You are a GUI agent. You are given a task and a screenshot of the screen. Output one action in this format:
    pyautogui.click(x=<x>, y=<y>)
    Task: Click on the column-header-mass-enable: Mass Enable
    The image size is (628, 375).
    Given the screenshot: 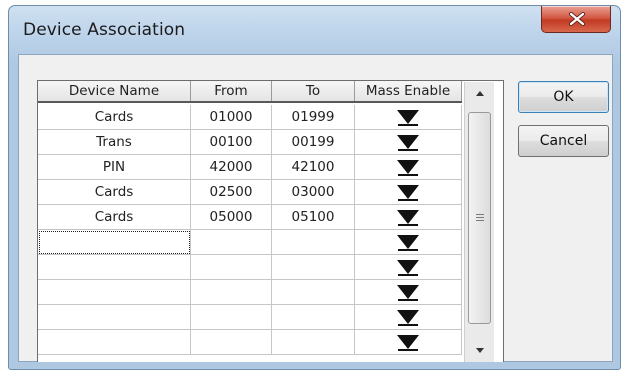 What is the action you would take?
    pyautogui.click(x=408, y=91)
    